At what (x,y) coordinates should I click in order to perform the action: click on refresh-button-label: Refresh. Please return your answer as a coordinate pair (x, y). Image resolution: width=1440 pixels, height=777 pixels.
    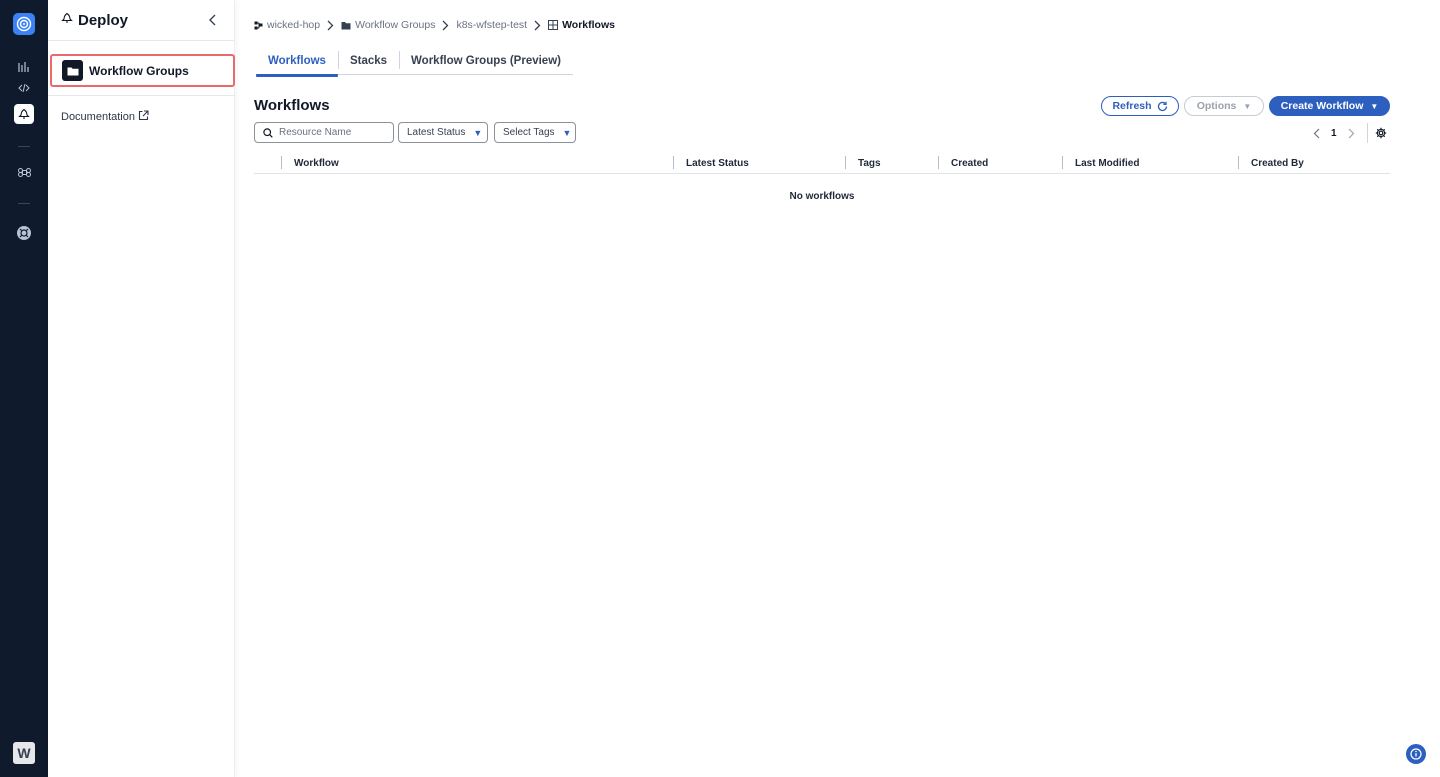
    Looking at the image, I should click on (1132, 106).